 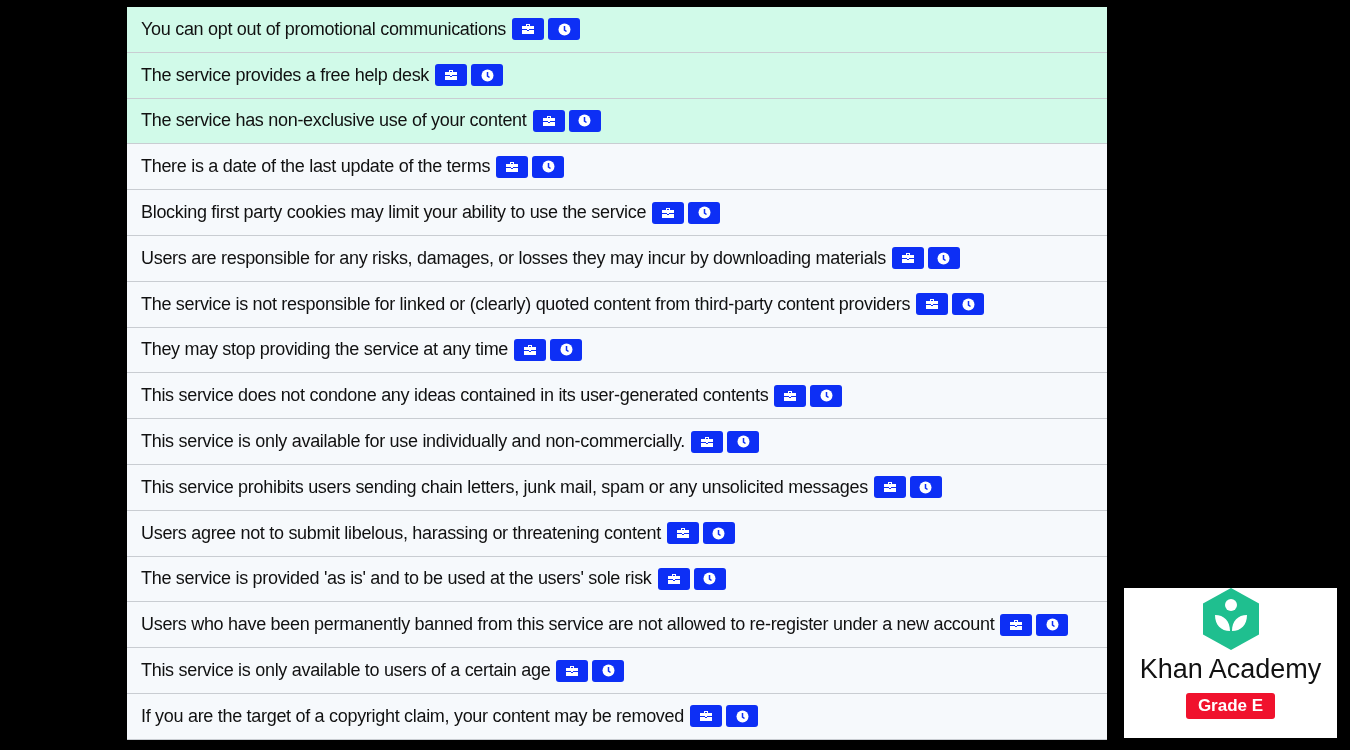 What do you see at coordinates (285, 75) in the screenshot?
I see `point-text: The service provides a free help desk` at bounding box center [285, 75].